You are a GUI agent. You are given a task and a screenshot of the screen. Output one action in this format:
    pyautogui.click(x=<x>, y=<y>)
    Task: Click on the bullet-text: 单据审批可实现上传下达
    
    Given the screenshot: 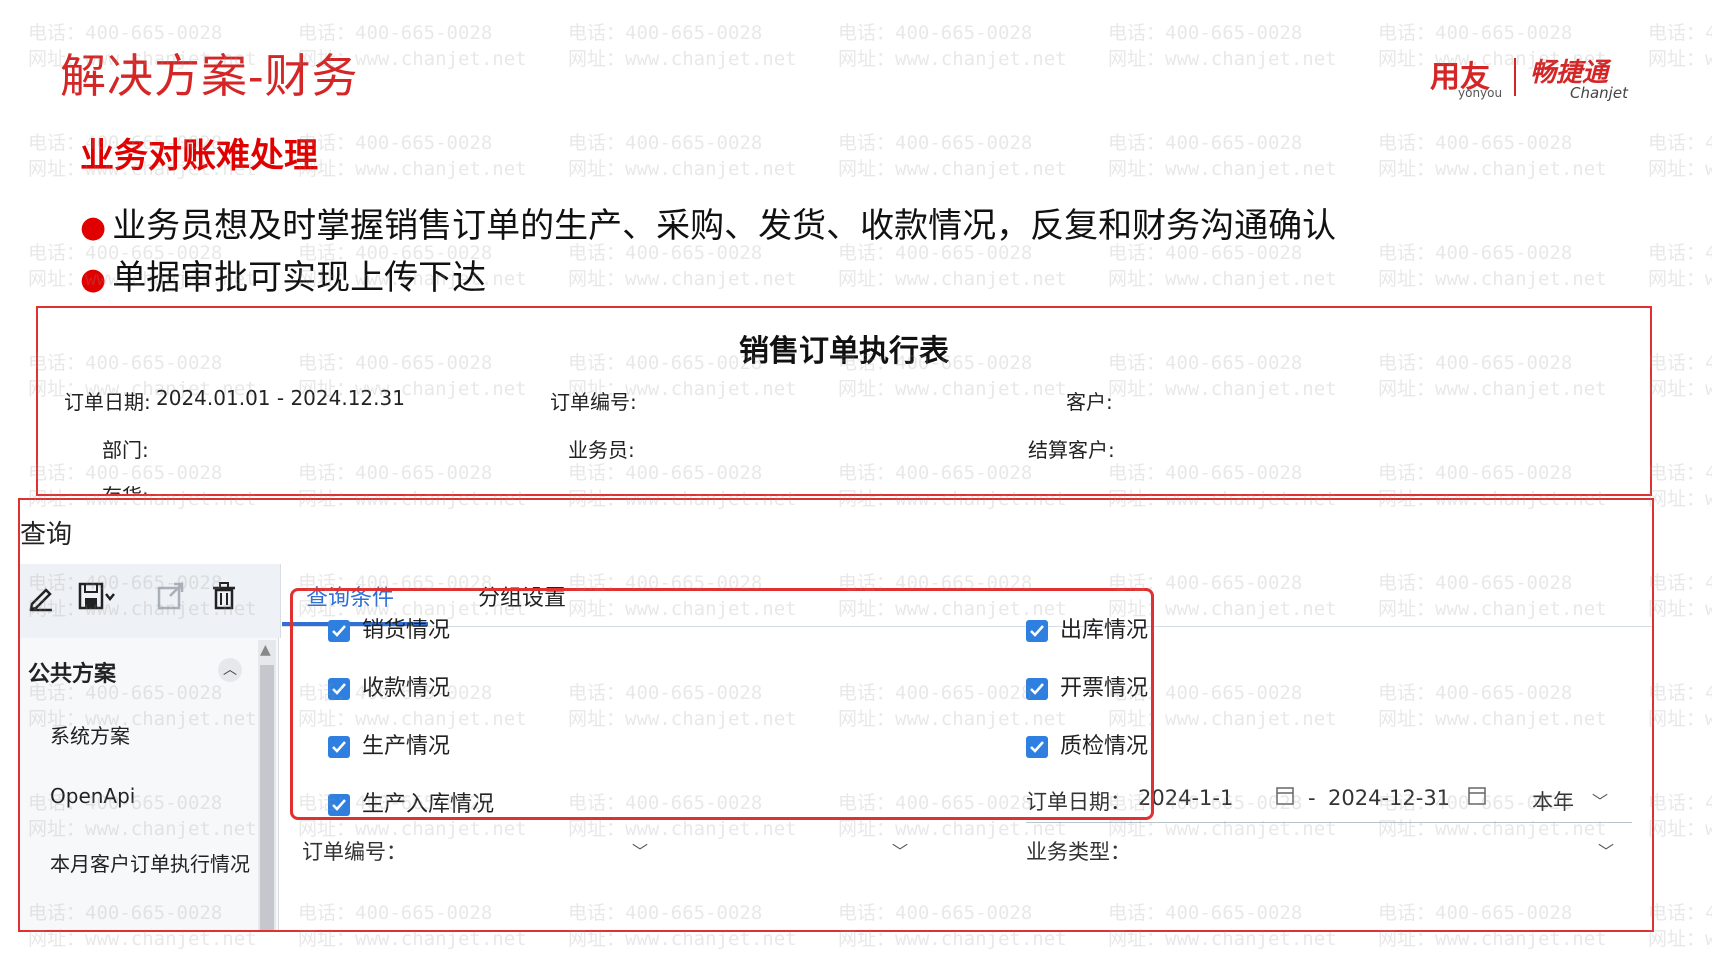 What is the action you would take?
    pyautogui.click(x=299, y=278)
    